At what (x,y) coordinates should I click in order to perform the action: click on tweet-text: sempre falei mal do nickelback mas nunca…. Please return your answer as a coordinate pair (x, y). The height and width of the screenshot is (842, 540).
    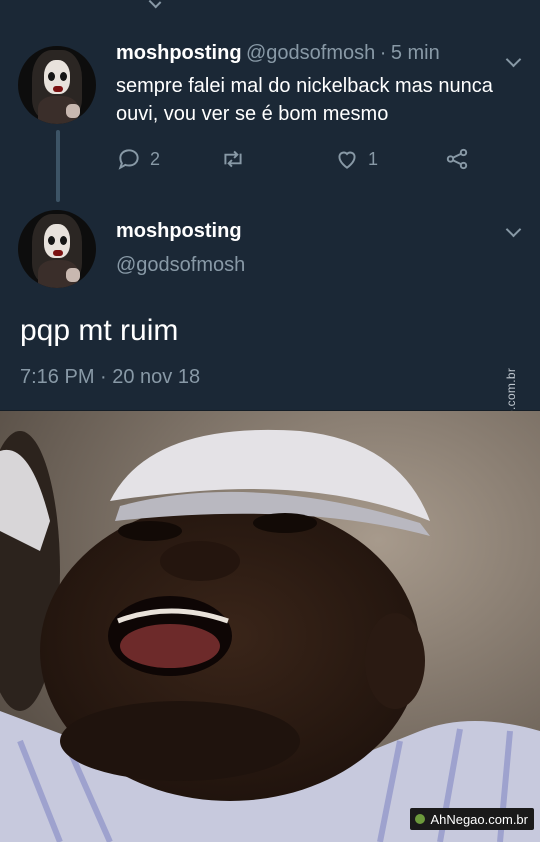
    Looking at the image, I should click on (304, 100).